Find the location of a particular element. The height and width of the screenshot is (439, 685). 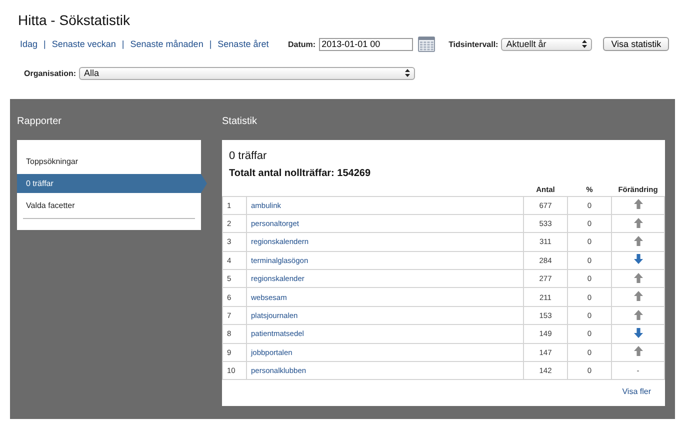

date-range-link: Idag is located at coordinates (29, 44).